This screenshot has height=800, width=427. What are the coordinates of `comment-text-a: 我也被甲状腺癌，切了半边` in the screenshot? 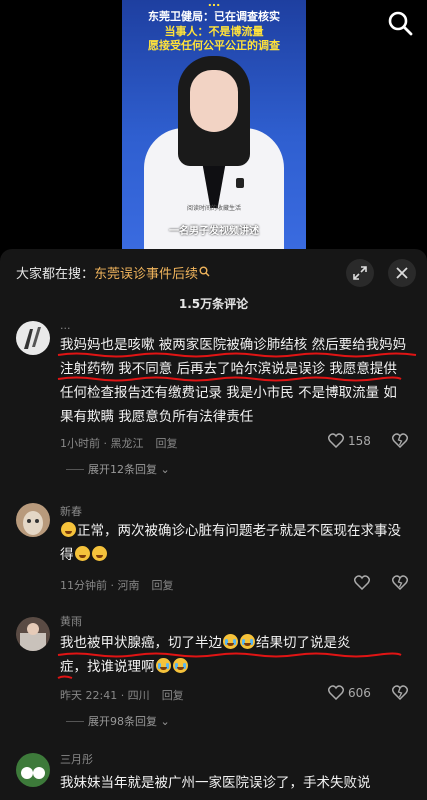 It's located at (141, 643).